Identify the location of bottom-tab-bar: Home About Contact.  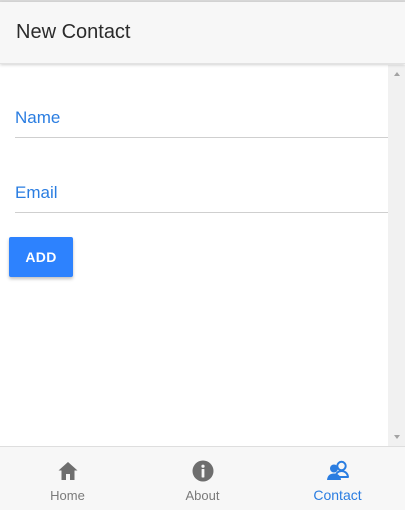
(202, 478).